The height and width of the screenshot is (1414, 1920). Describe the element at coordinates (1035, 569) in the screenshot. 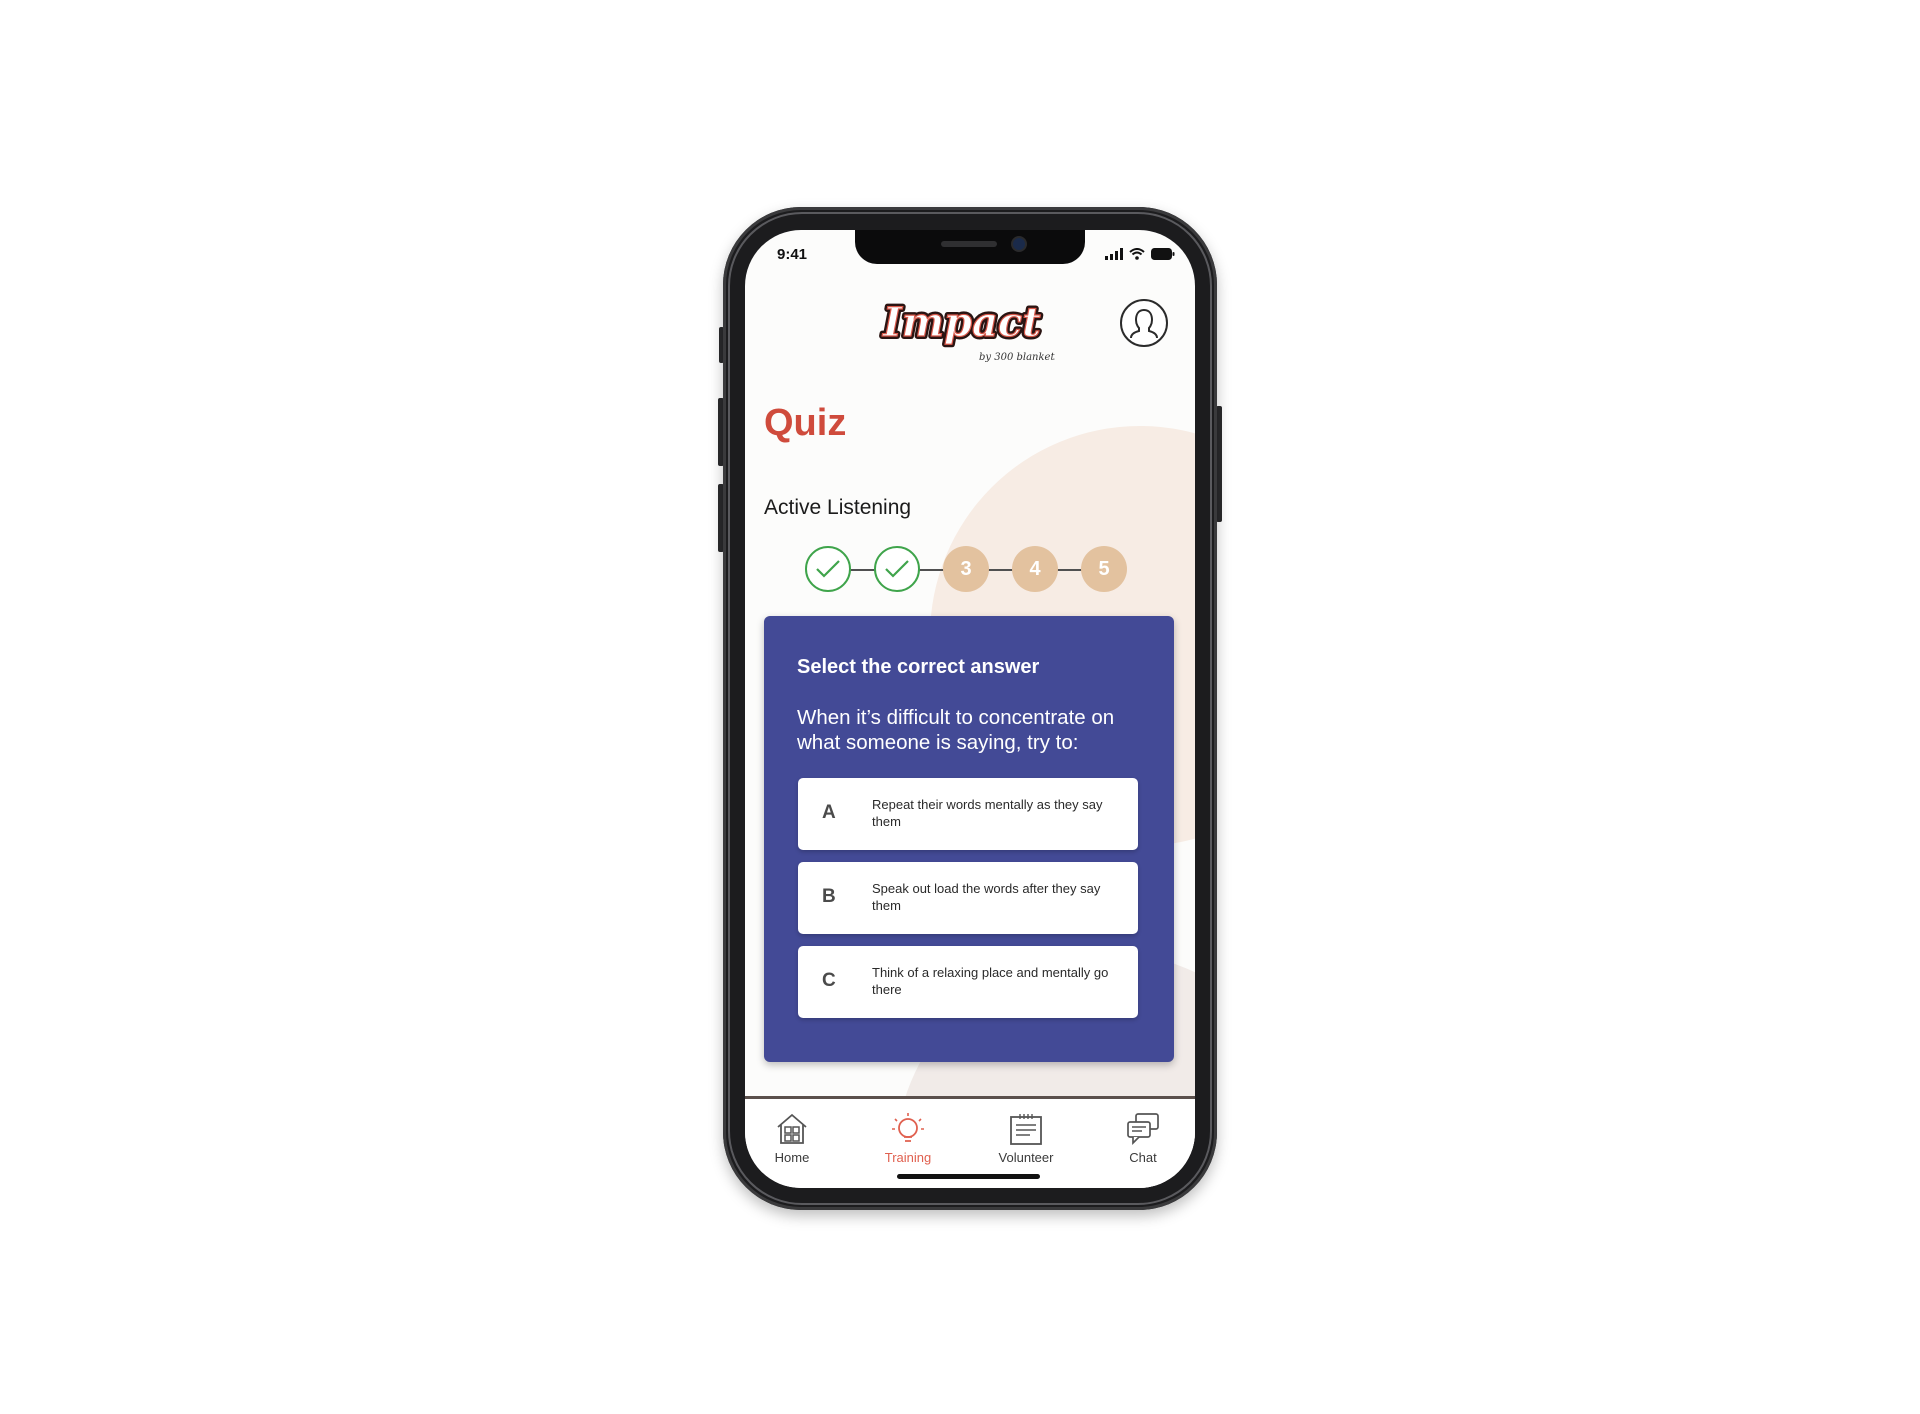

I see `step-4: 4` at that location.